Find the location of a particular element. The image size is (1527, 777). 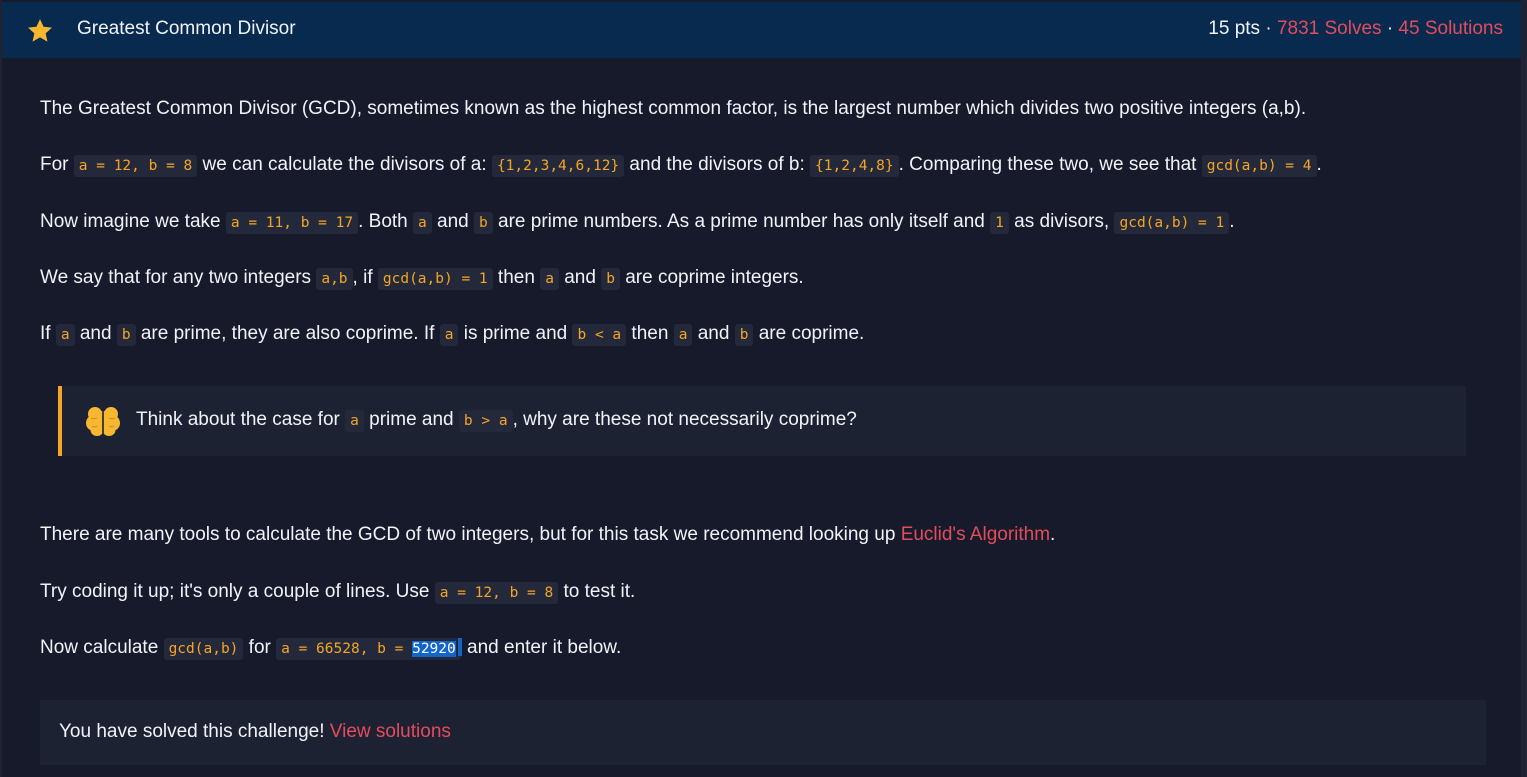

code-snippet: 1 is located at coordinates (999, 223).